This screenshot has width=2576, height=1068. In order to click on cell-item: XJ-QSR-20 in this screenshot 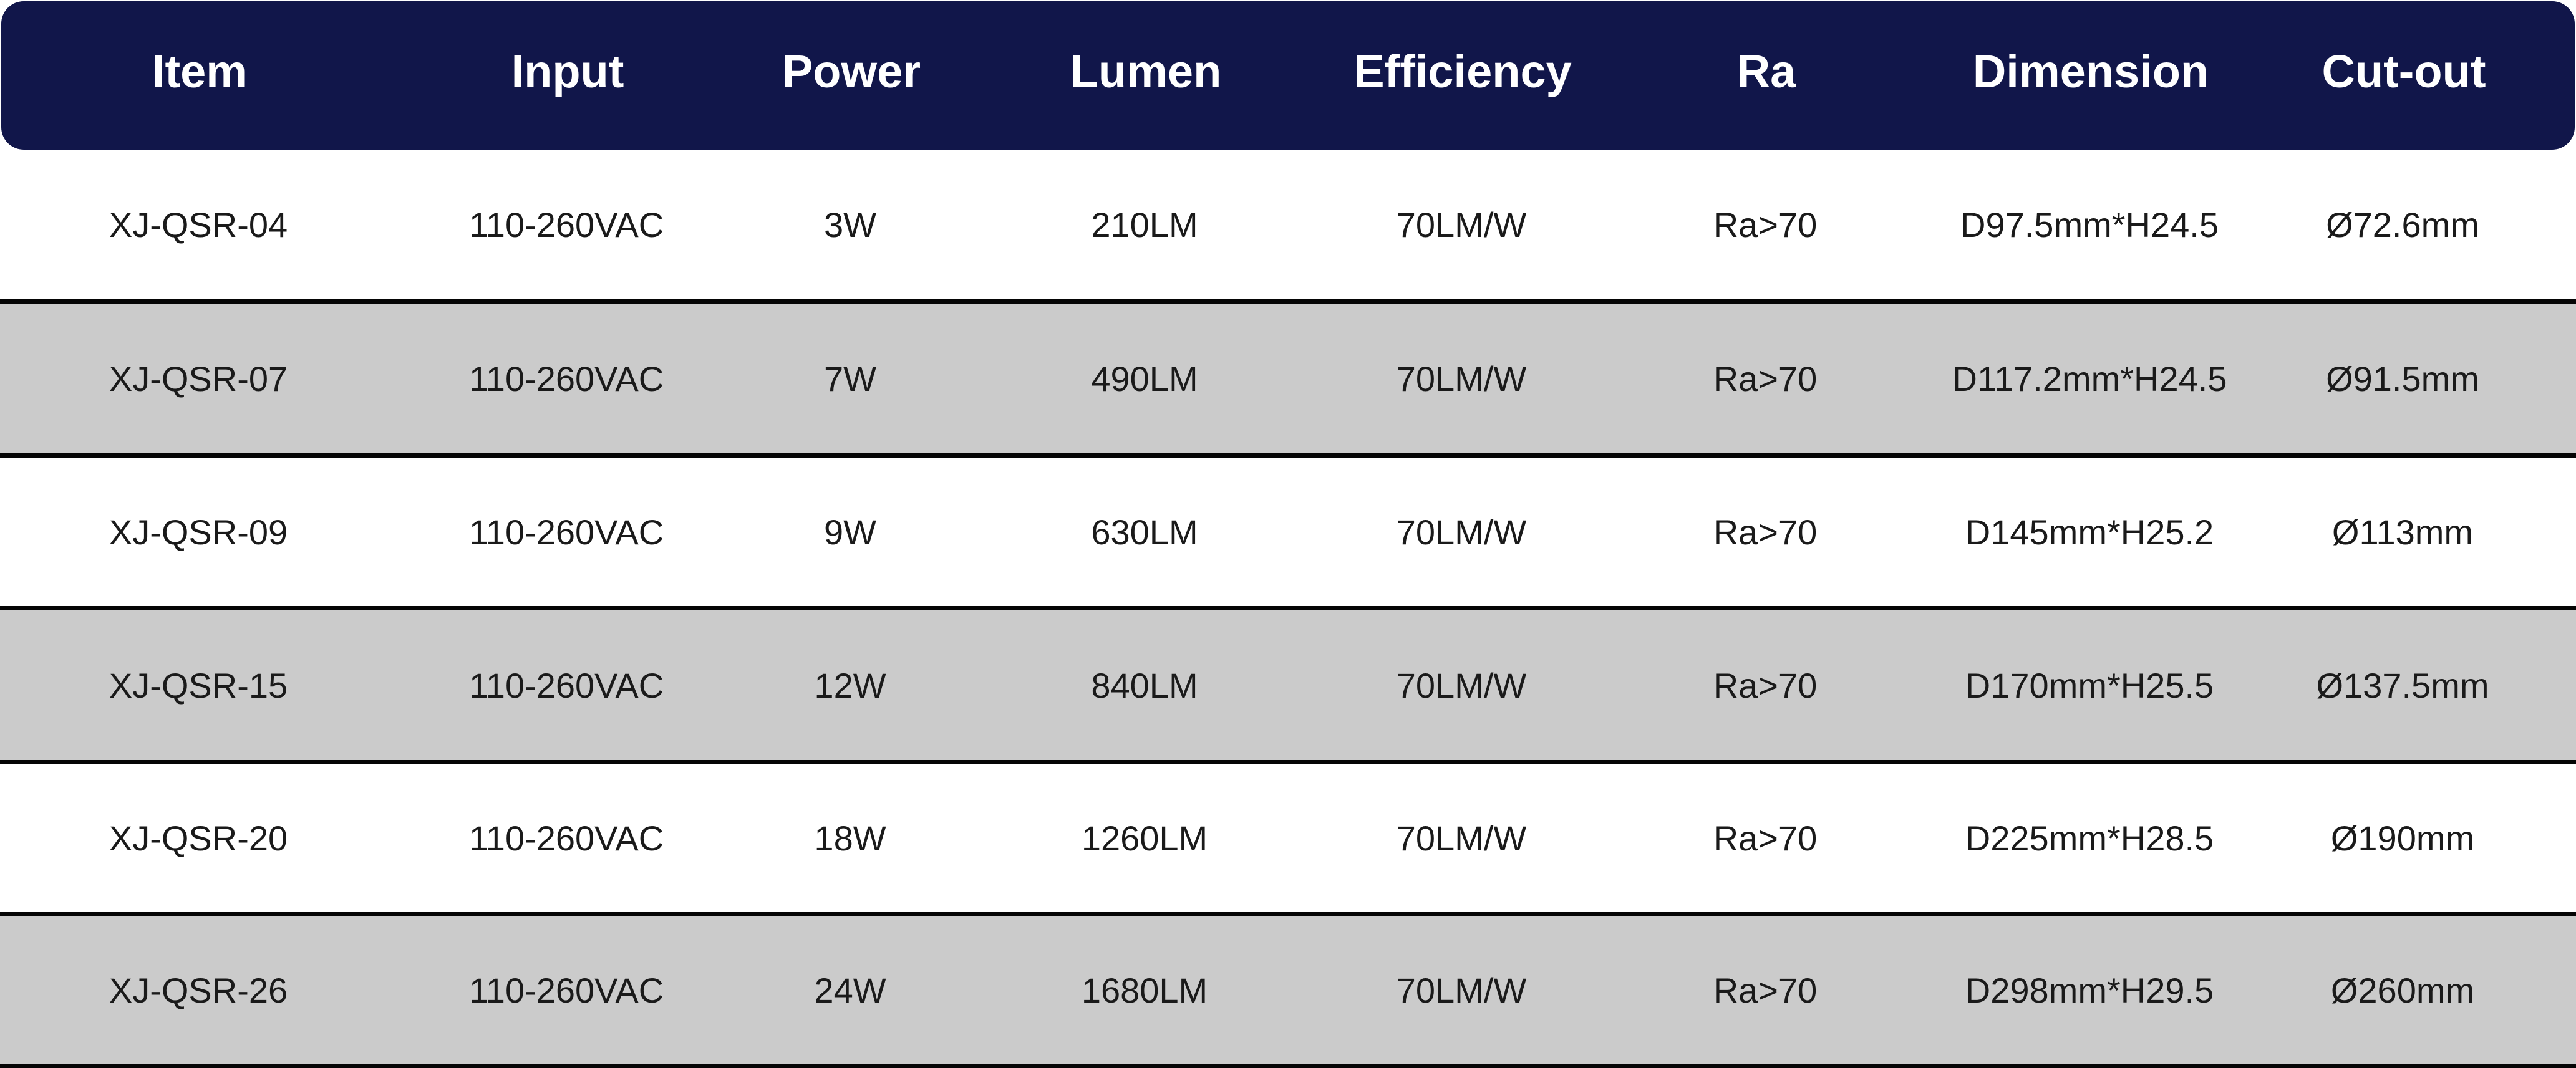, I will do `click(198, 839)`.